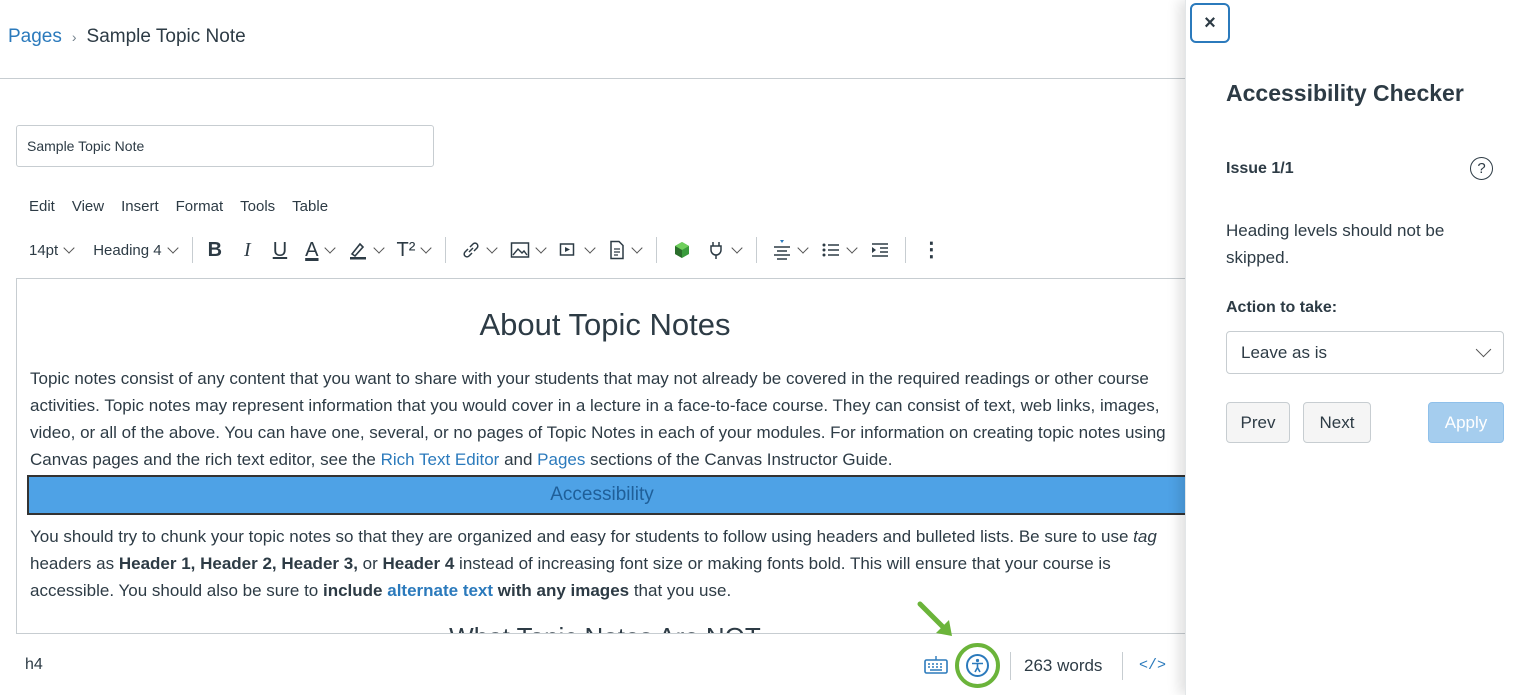 This screenshot has height=695, width=1526. What do you see at coordinates (352, 590) in the screenshot?
I see `paragraph-text: include` at bounding box center [352, 590].